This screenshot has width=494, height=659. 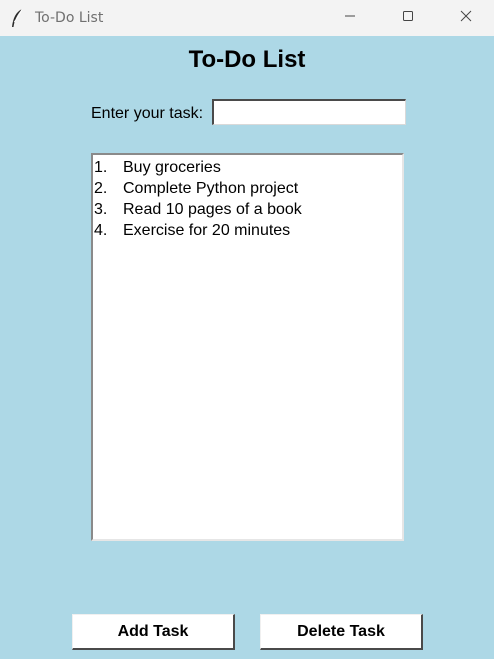 I want to click on maximize-icon, so click(x=408, y=18).